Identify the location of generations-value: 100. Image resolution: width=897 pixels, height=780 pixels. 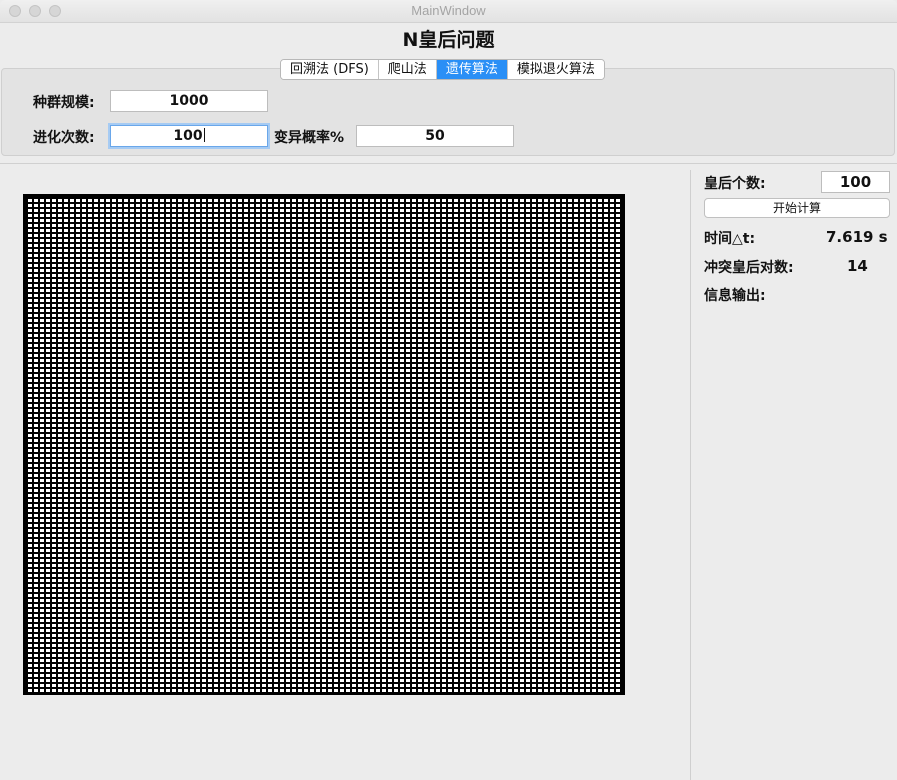
(188, 136).